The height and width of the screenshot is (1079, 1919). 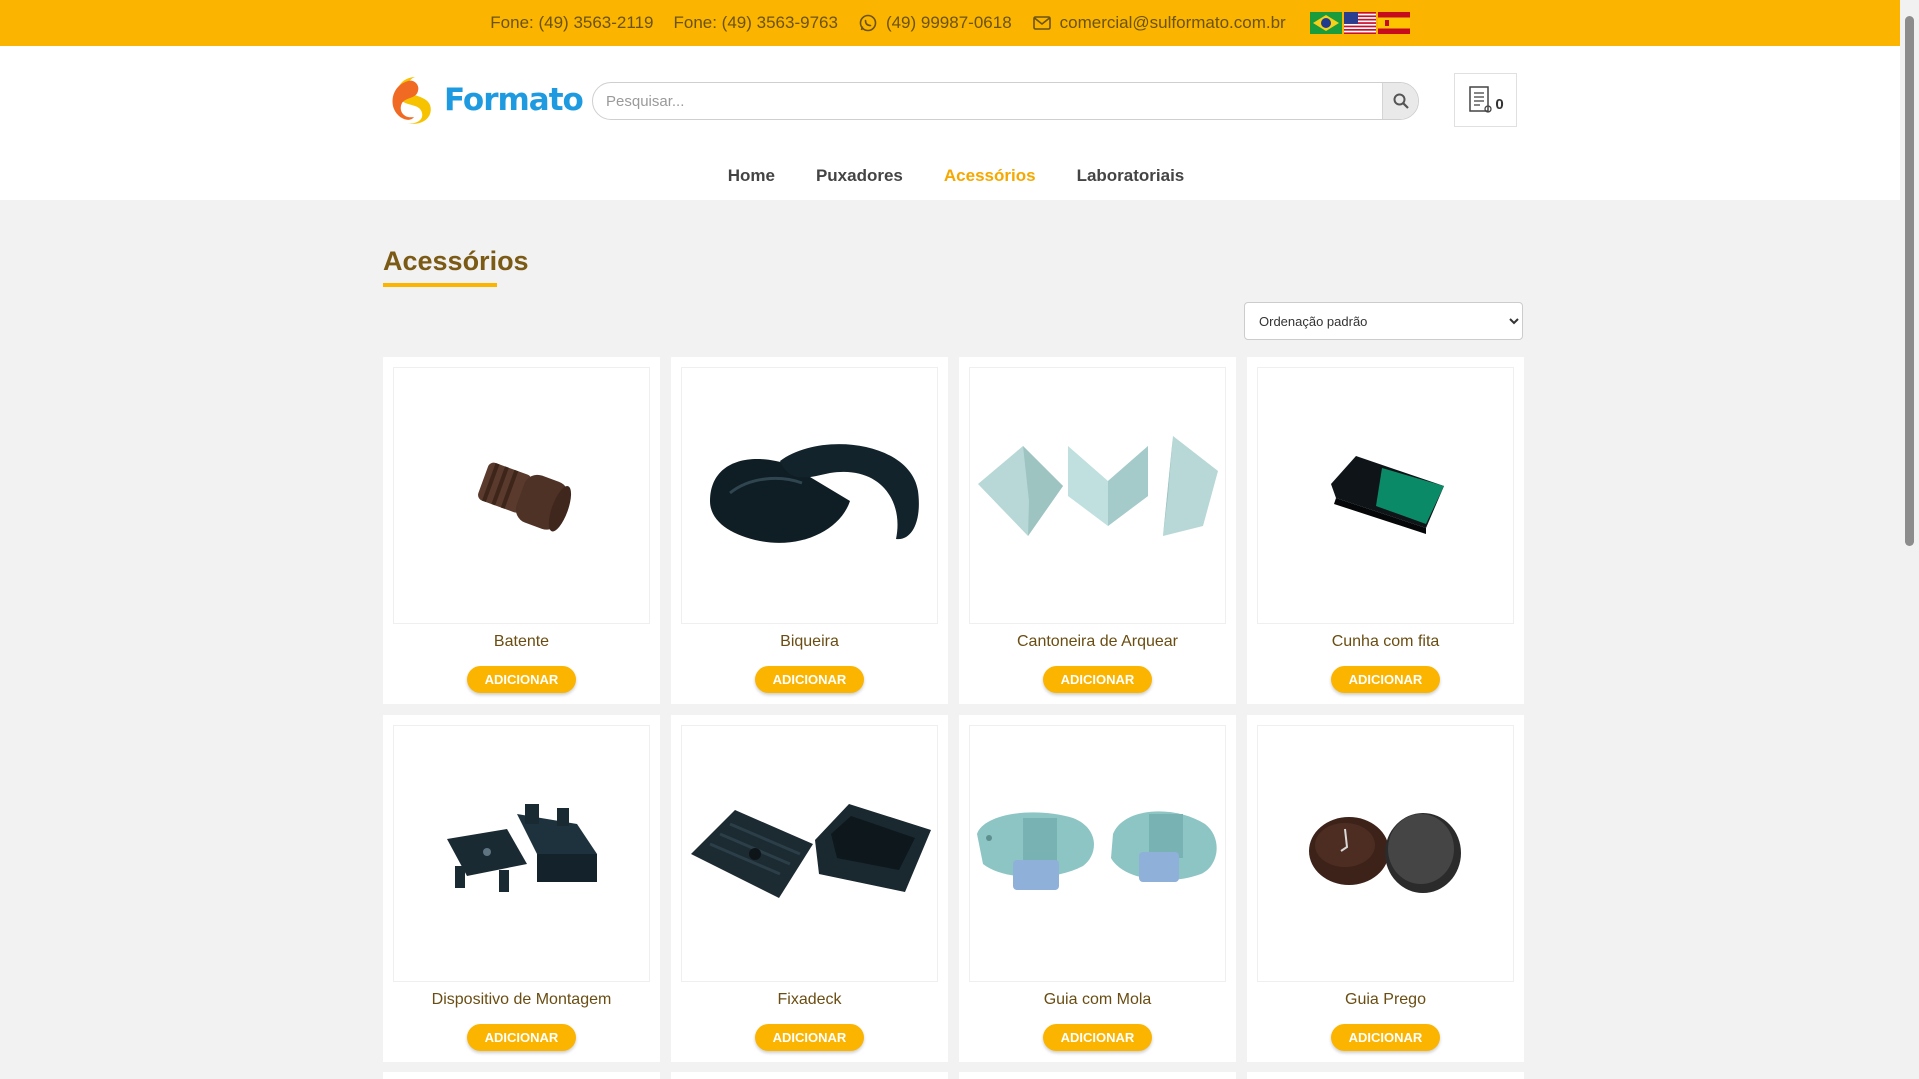 I want to click on product-name: Guia Prego, so click(x=1385, y=1000).